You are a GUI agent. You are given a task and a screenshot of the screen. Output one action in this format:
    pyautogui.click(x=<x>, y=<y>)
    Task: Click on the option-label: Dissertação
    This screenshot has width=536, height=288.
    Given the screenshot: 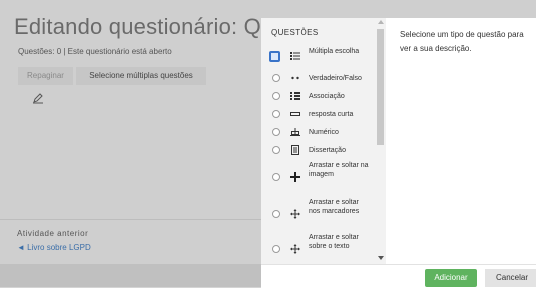 What is the action you would take?
    pyautogui.click(x=327, y=150)
    